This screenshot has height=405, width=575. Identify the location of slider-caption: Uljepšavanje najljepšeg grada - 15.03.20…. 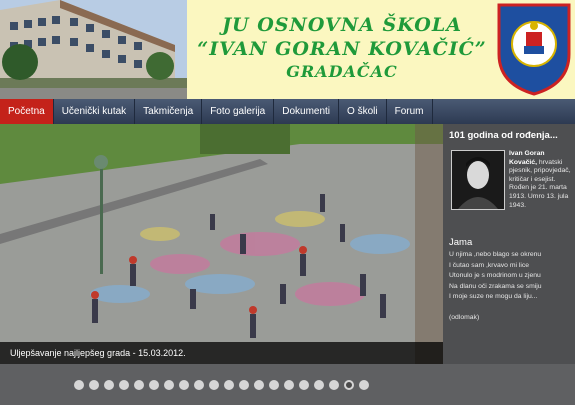
(221, 353).